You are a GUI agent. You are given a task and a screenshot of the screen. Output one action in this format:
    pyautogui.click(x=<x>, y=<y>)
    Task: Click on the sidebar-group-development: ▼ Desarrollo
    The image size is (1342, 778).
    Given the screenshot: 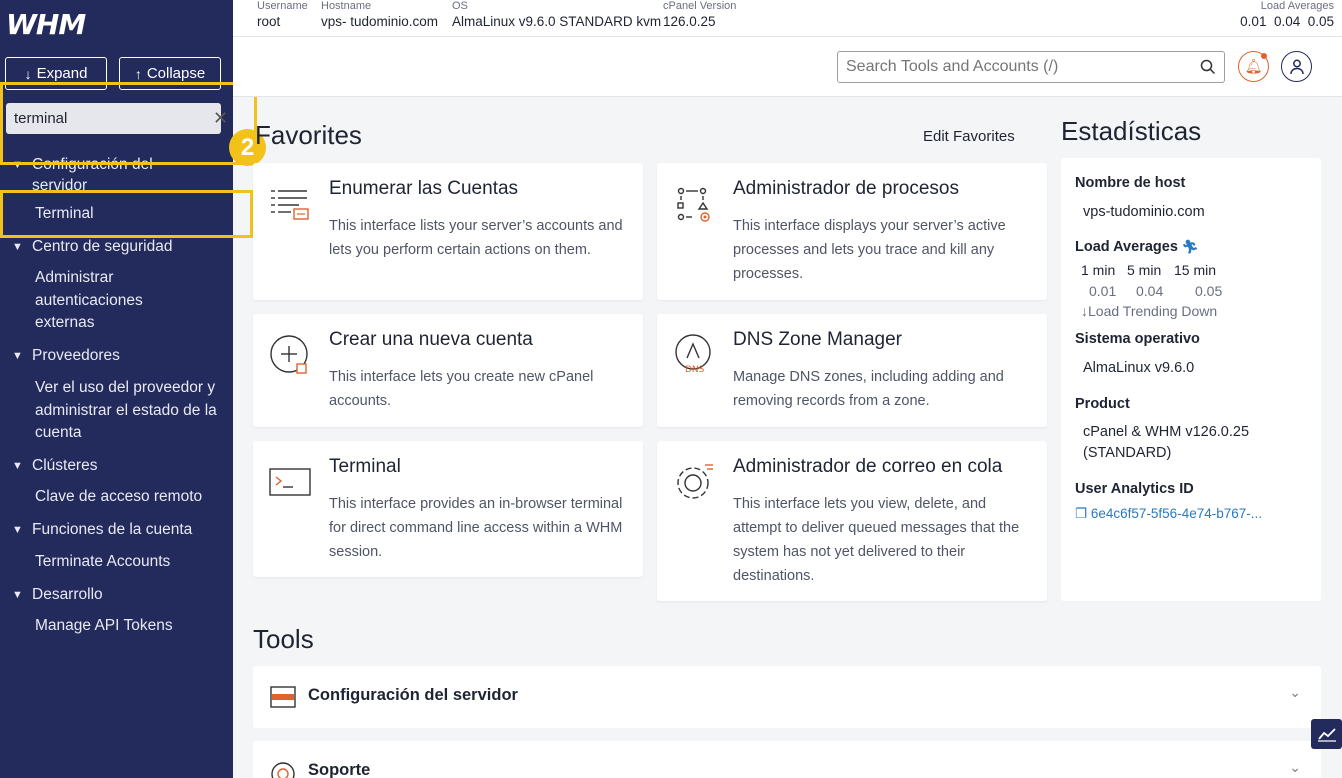 What is the action you would take?
    pyautogui.click(x=57, y=594)
    